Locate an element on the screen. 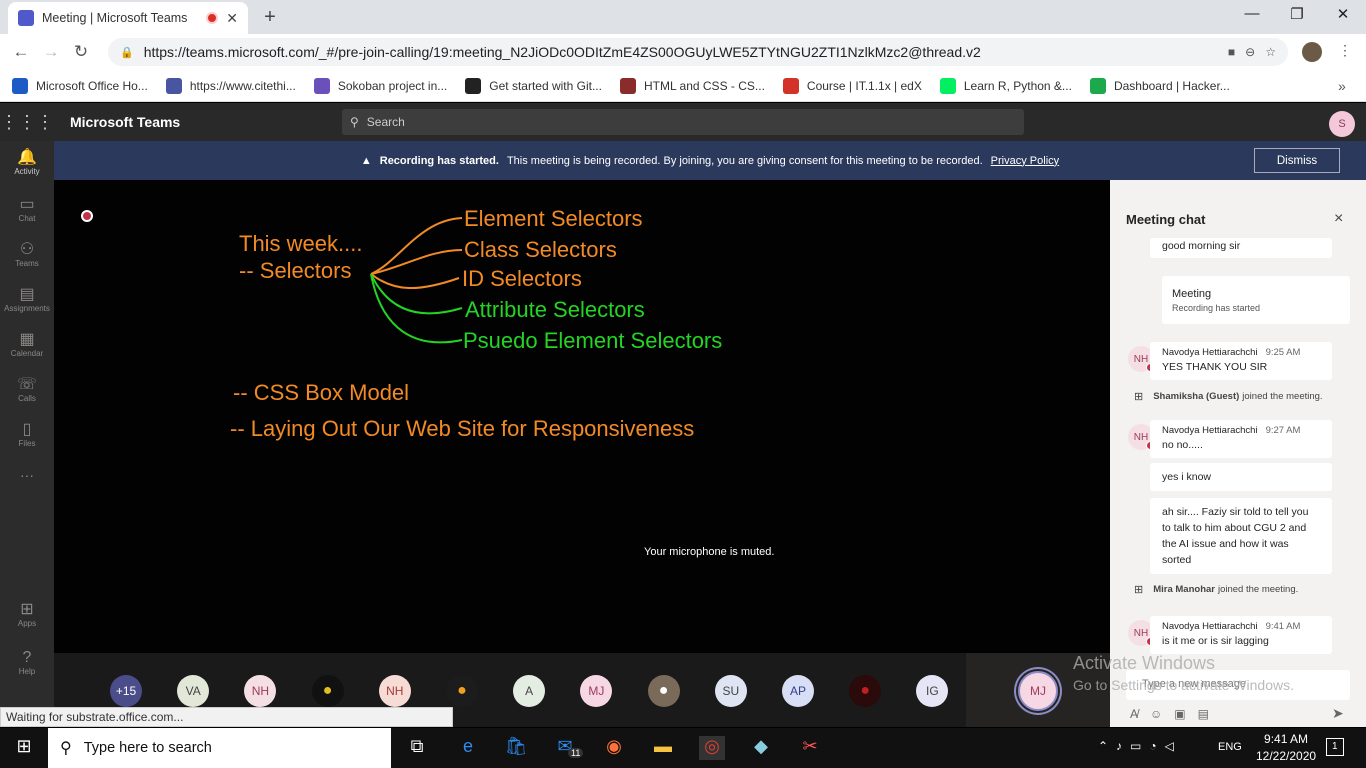  message-text: YES THANK YOU SIR is located at coordinates (1215, 367).